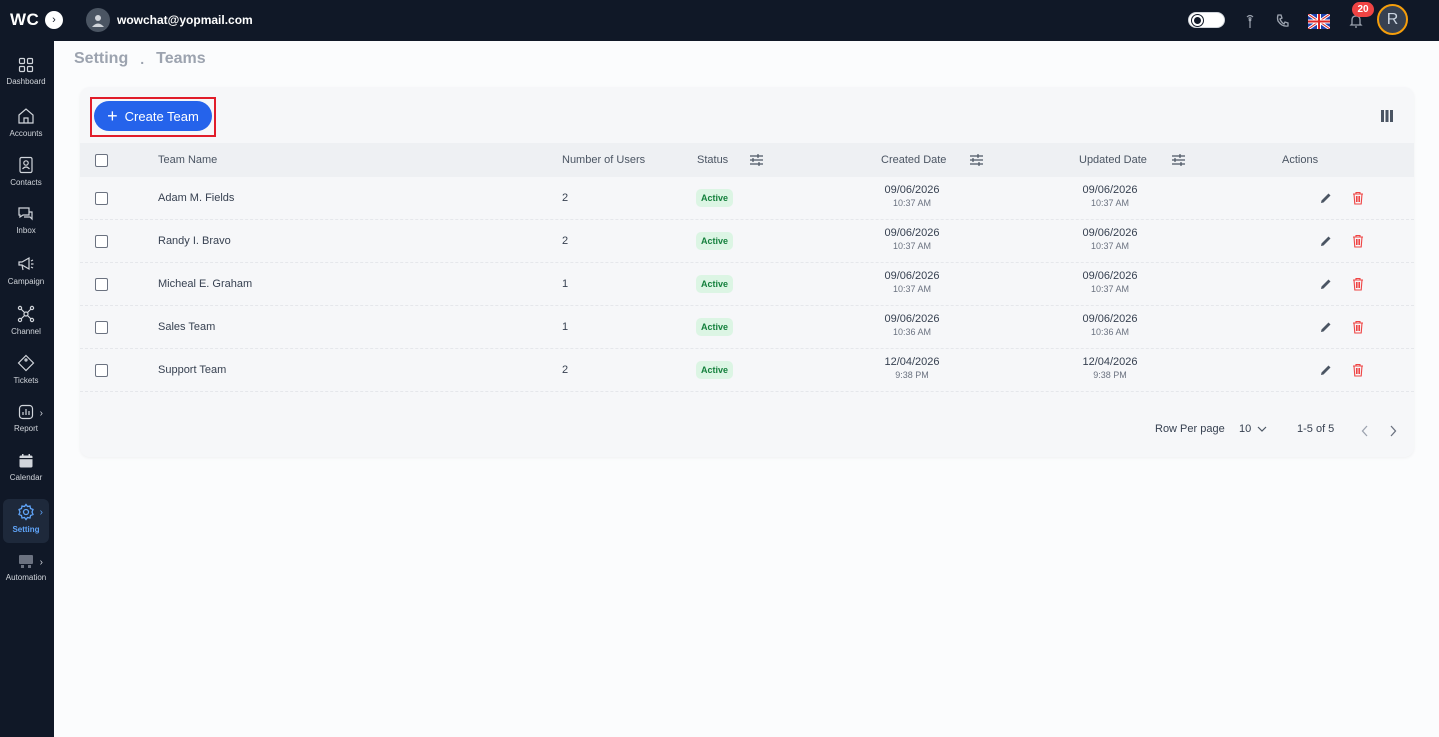 Image resolution: width=1439 pixels, height=737 pixels. What do you see at coordinates (26, 174) in the screenshot?
I see `sidebar-item-contacts: Contacts` at bounding box center [26, 174].